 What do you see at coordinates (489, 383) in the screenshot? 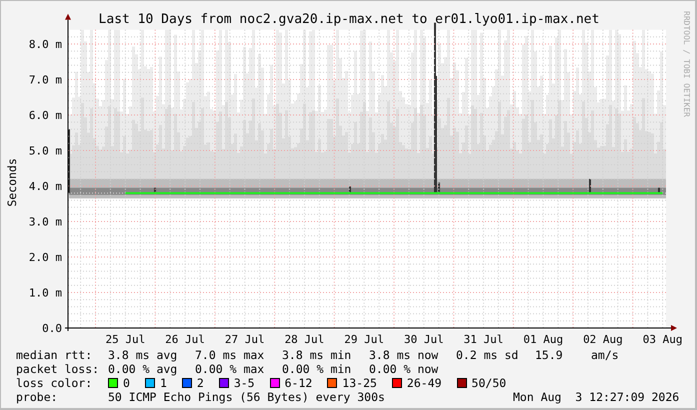
I see `loss-color-label: 50/50` at bounding box center [489, 383].